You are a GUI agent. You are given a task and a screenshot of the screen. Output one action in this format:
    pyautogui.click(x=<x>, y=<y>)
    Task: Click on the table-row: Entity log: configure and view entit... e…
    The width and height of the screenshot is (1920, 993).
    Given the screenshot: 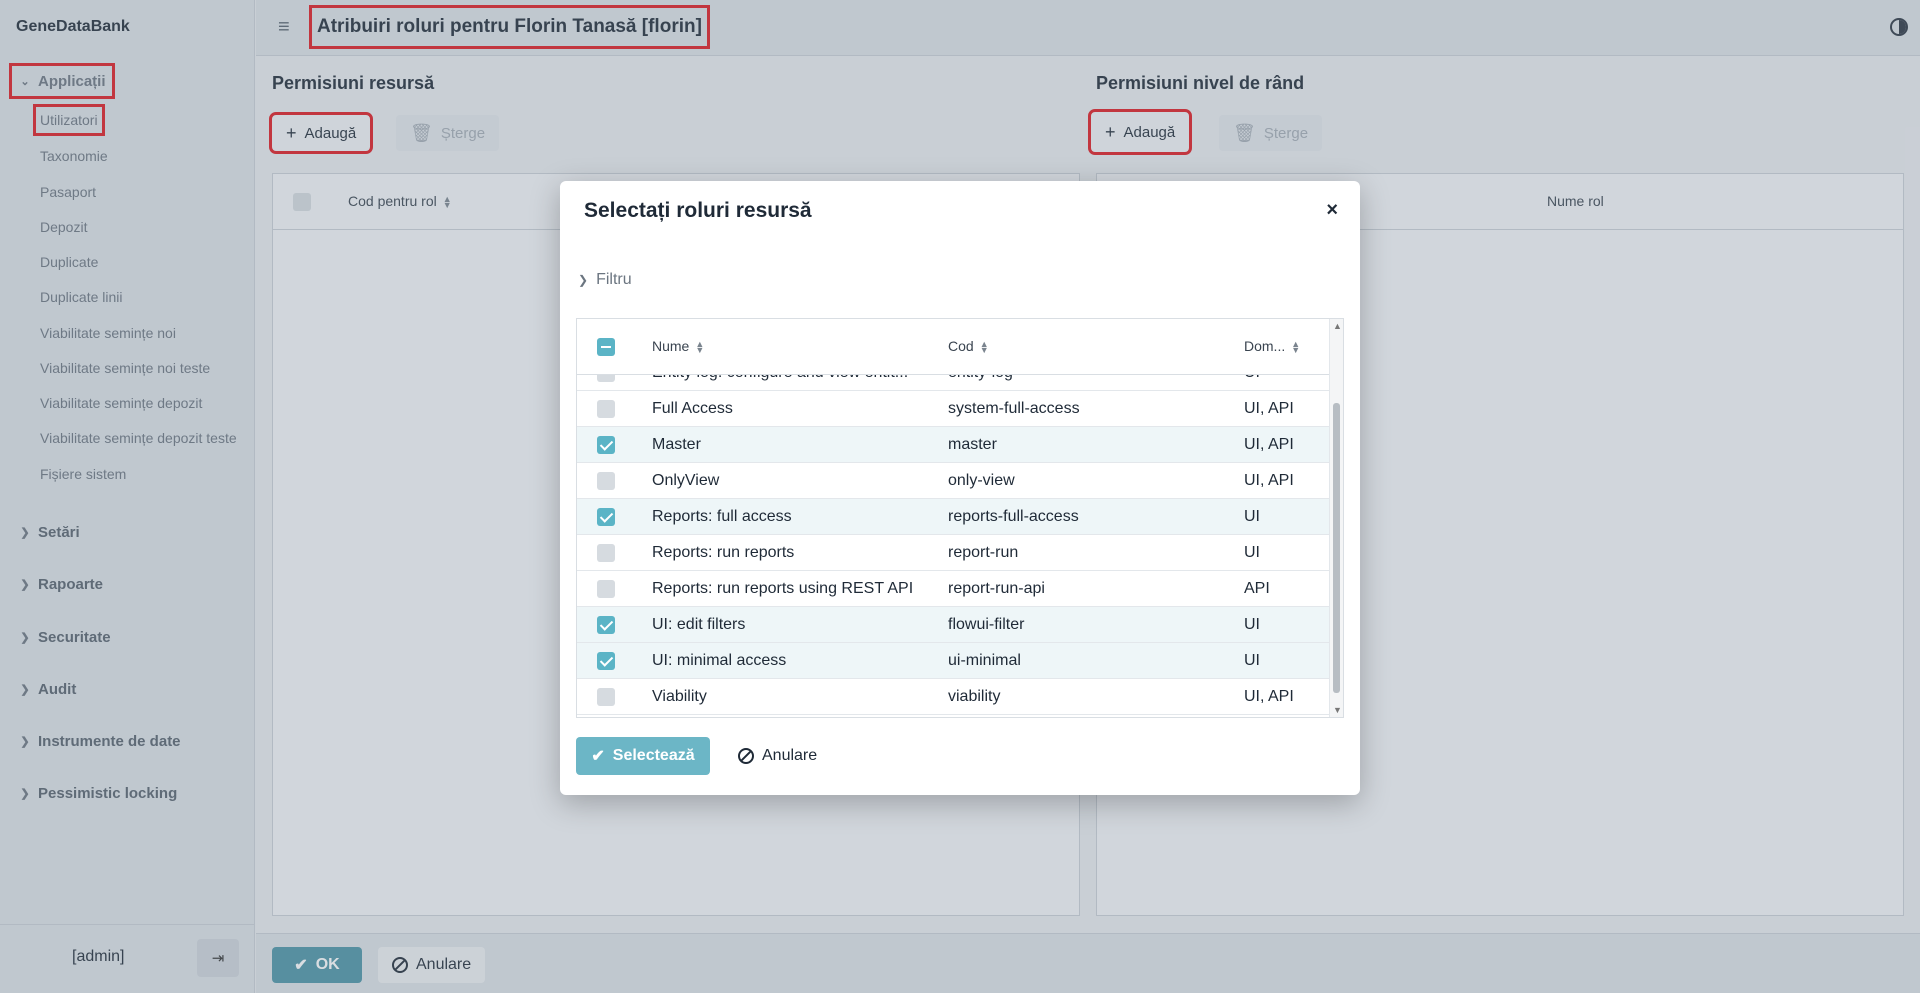 What is the action you would take?
    pyautogui.click(x=953, y=383)
    